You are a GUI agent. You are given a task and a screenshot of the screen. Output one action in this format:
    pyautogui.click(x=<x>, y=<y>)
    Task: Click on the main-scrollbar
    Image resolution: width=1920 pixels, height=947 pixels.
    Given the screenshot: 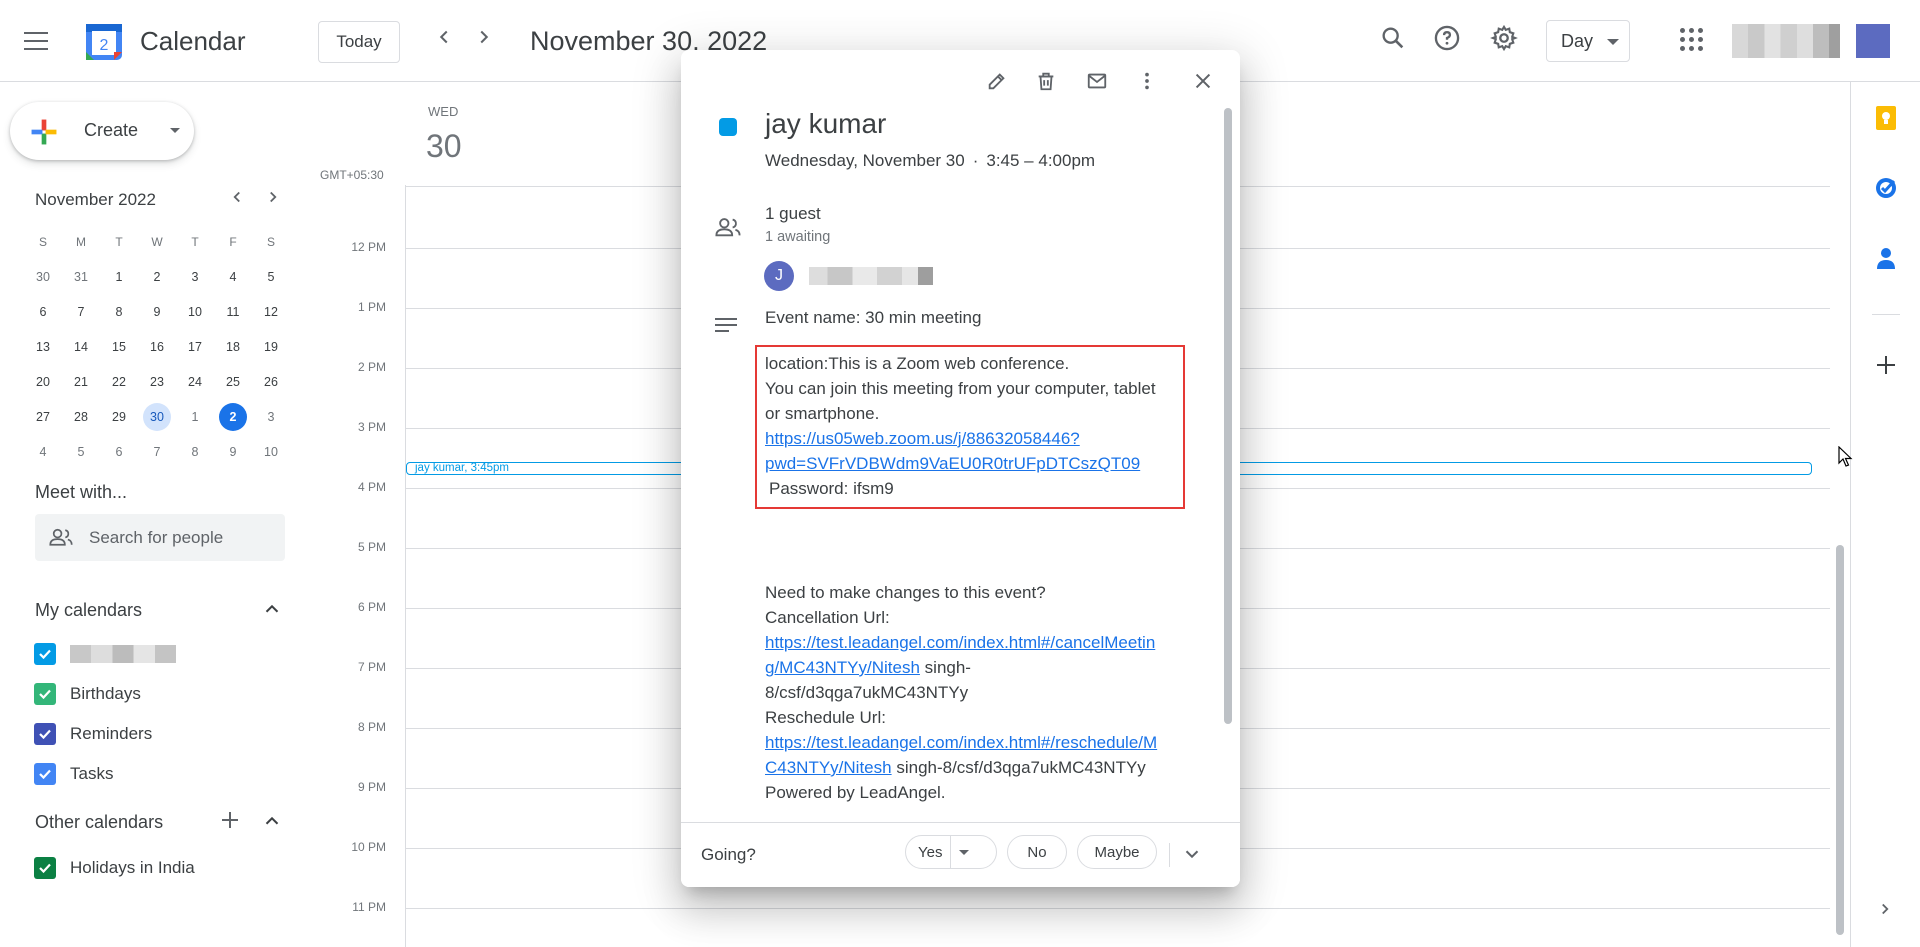 What is the action you would take?
    pyautogui.click(x=1840, y=740)
    